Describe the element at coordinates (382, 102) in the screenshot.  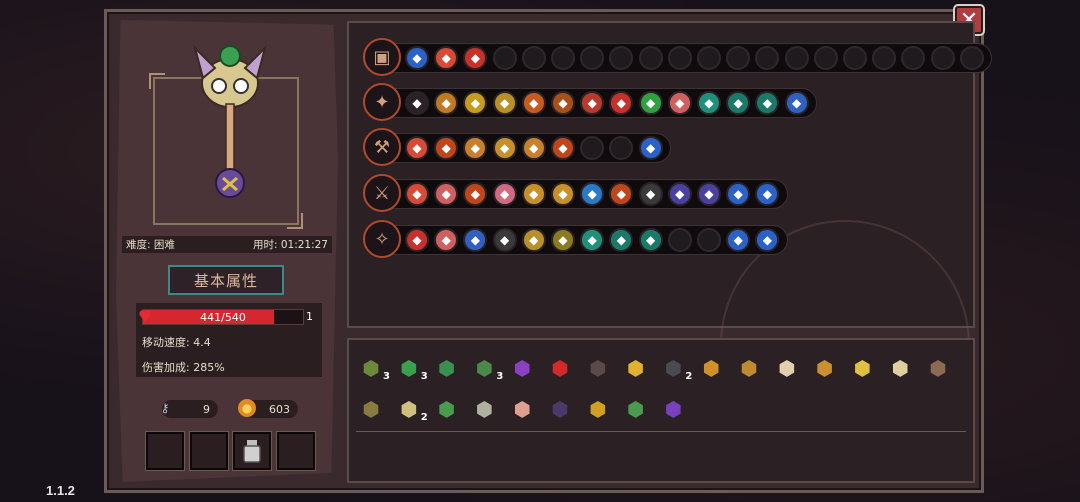
I see `staff-icon: ✦` at that location.